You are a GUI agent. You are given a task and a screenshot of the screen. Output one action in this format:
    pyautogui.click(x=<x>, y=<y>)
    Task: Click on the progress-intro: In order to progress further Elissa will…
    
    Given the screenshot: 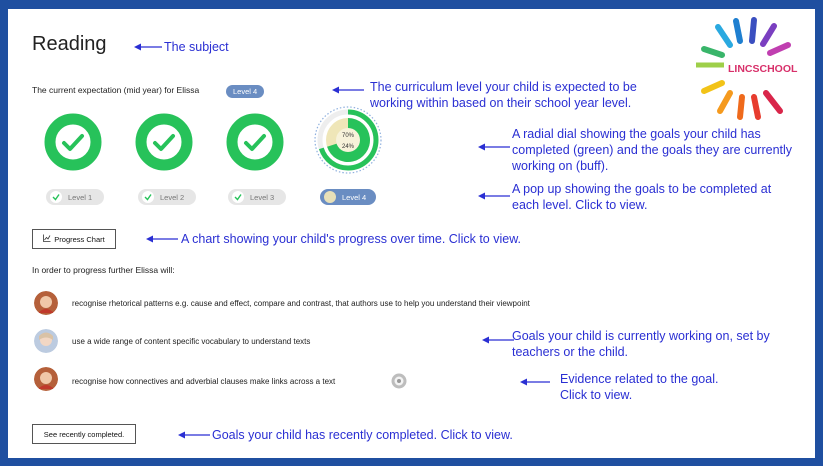 What is the action you would take?
    pyautogui.click(x=103, y=270)
    